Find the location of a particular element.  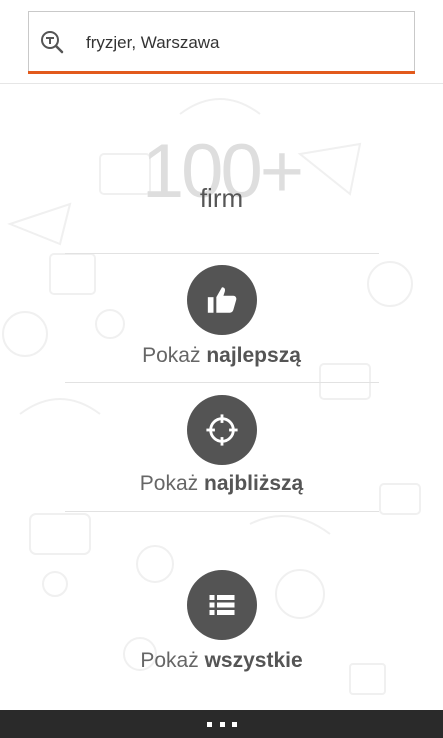

show-best-label: Pokaż najlepszą is located at coordinates (221, 355).